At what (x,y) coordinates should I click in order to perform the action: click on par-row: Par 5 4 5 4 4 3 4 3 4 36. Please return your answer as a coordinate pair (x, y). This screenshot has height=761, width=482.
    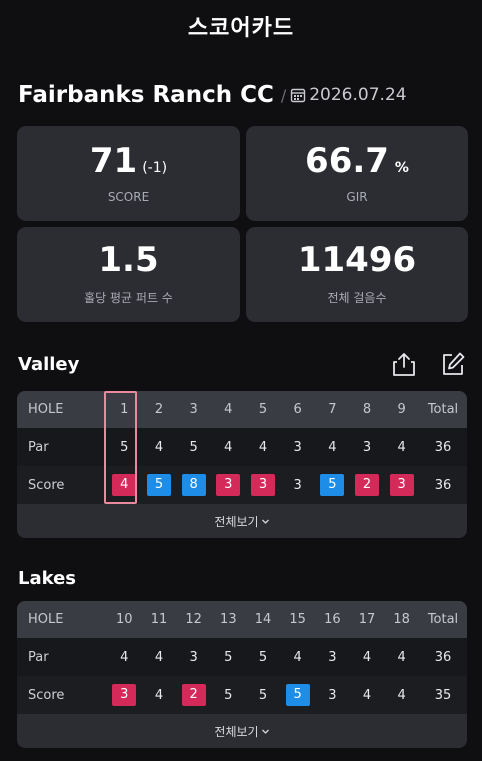
    Looking at the image, I should click on (242, 447).